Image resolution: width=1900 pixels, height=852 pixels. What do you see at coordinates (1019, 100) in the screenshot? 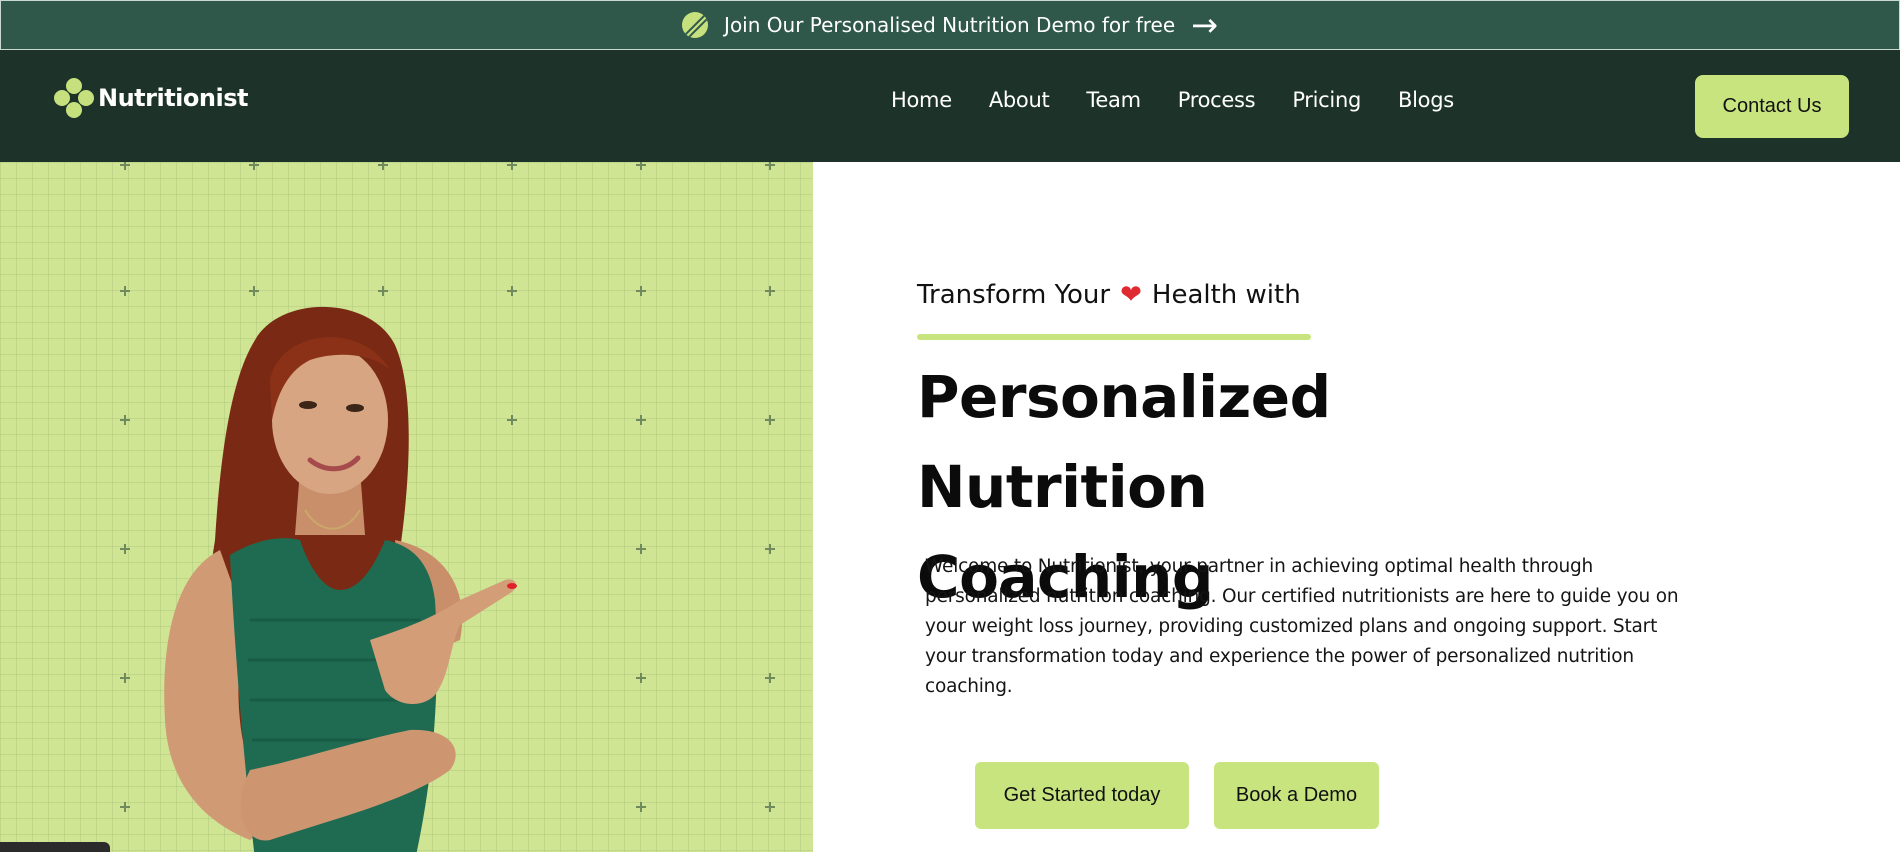
I see `nav-link-about: About` at bounding box center [1019, 100].